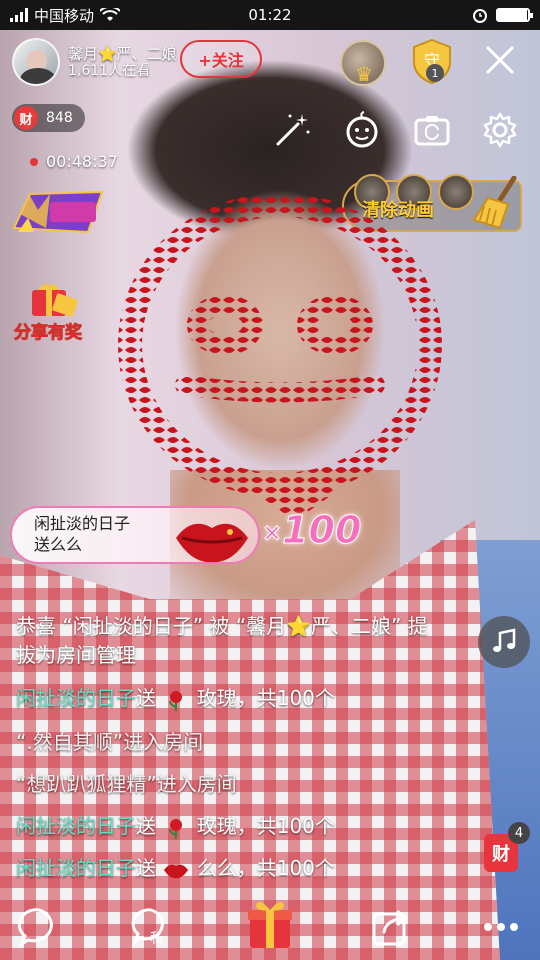  Describe the element at coordinates (322, 530) in the screenshot. I see `gift-count-value: 100` at that location.